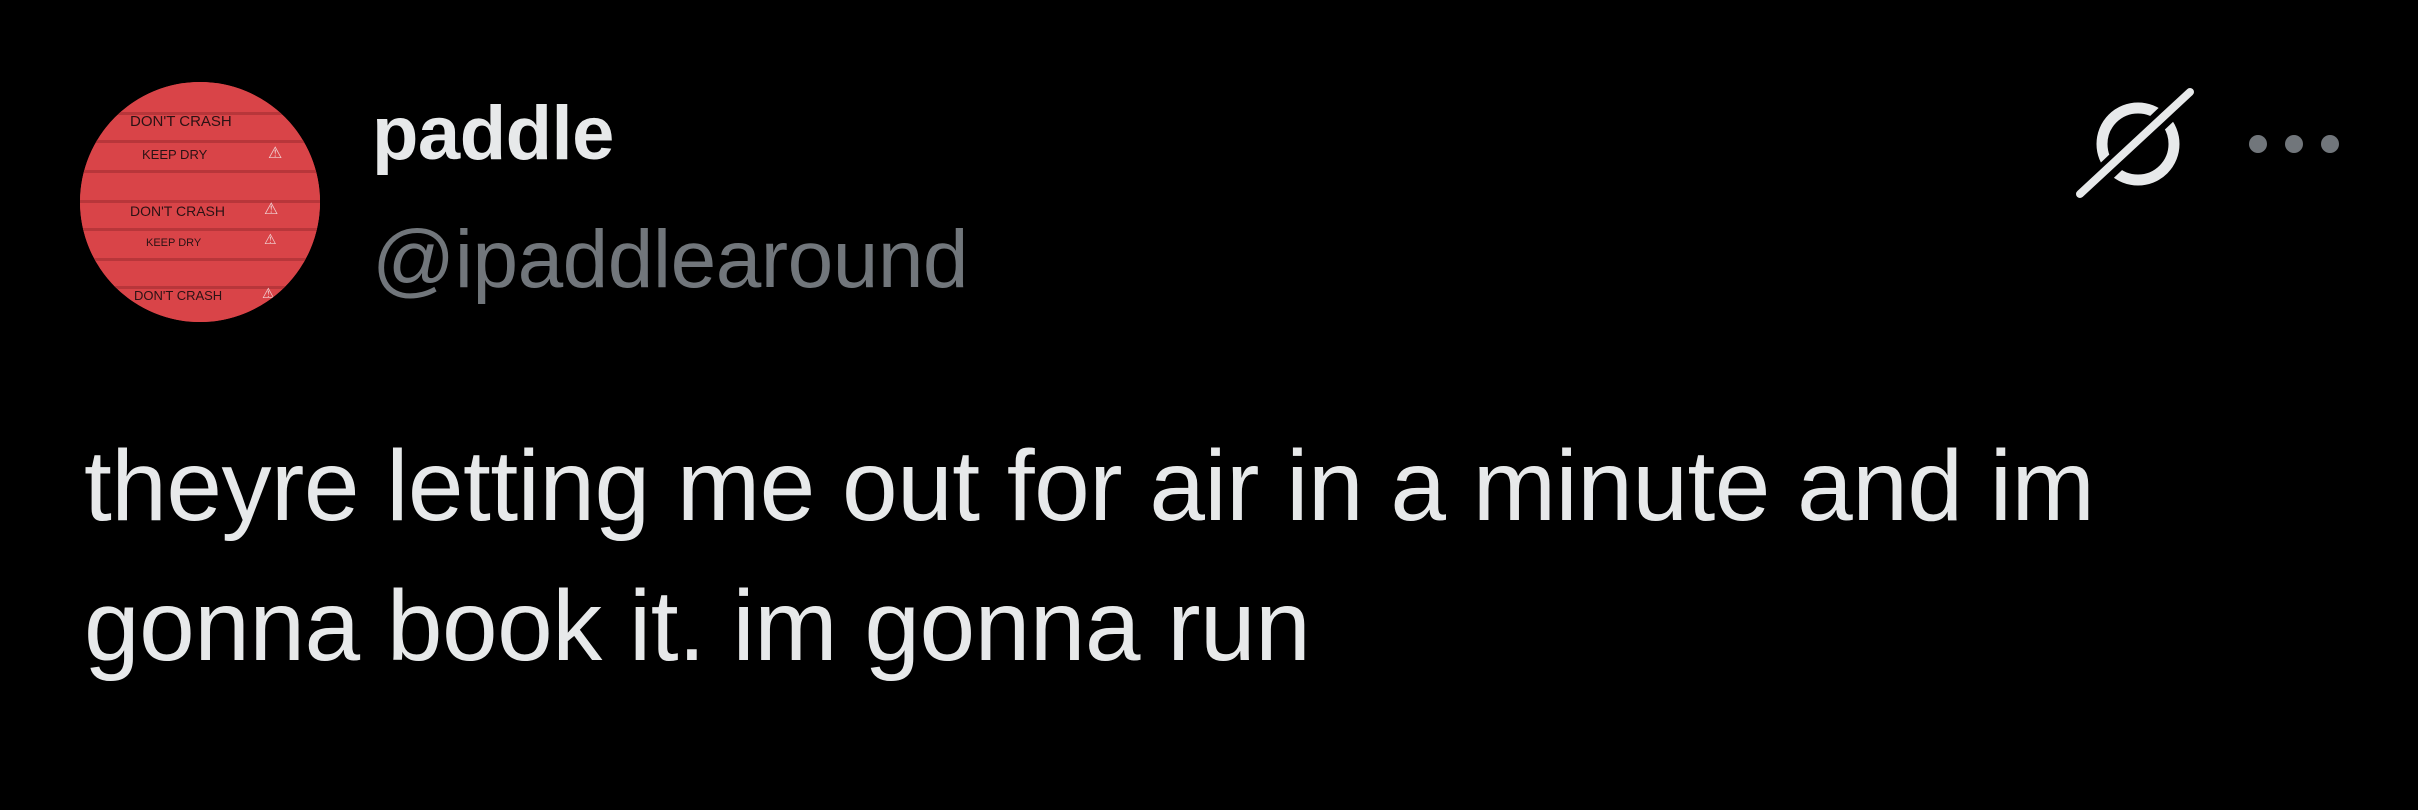 The height and width of the screenshot is (810, 2418). I want to click on avatar-label-3: DON'T CRASH, so click(177, 211).